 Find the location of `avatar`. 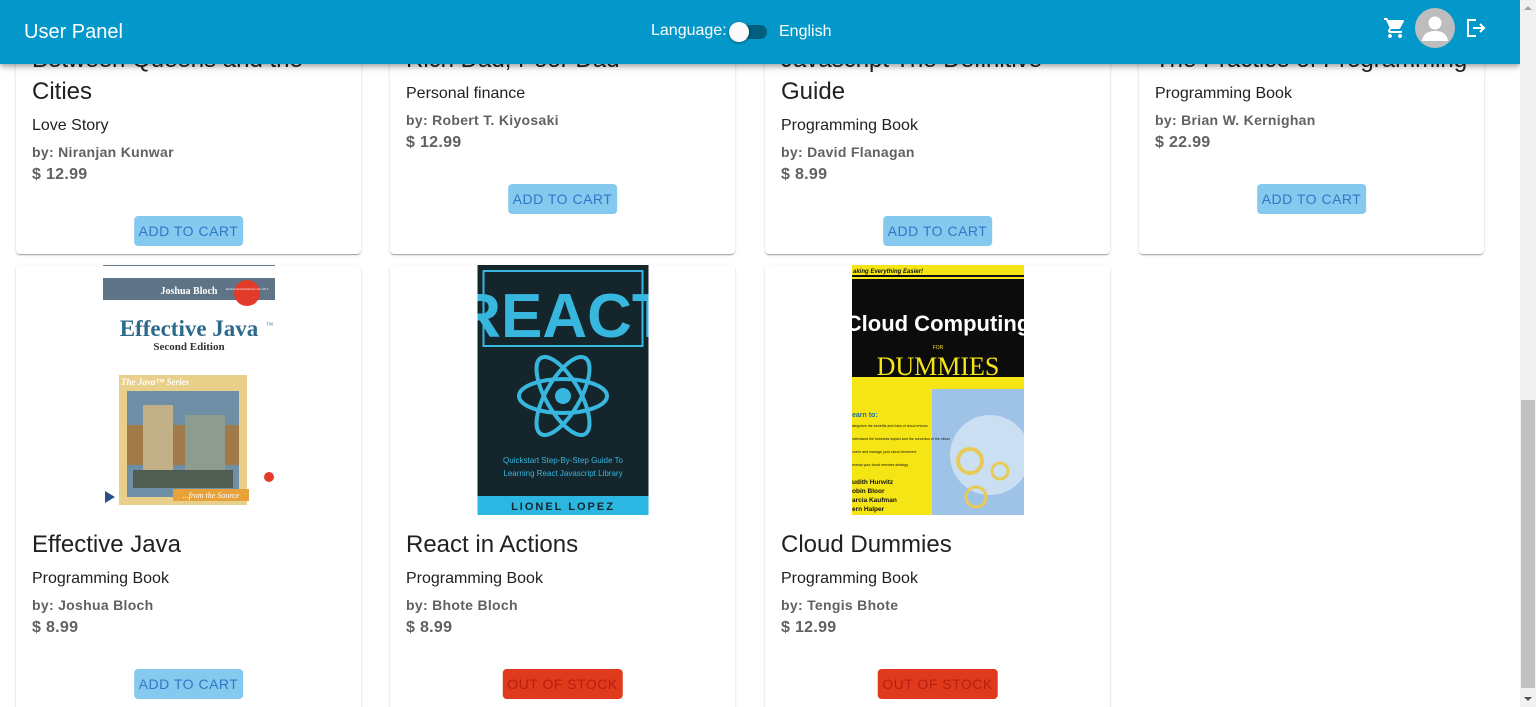

avatar is located at coordinates (1435, 28).